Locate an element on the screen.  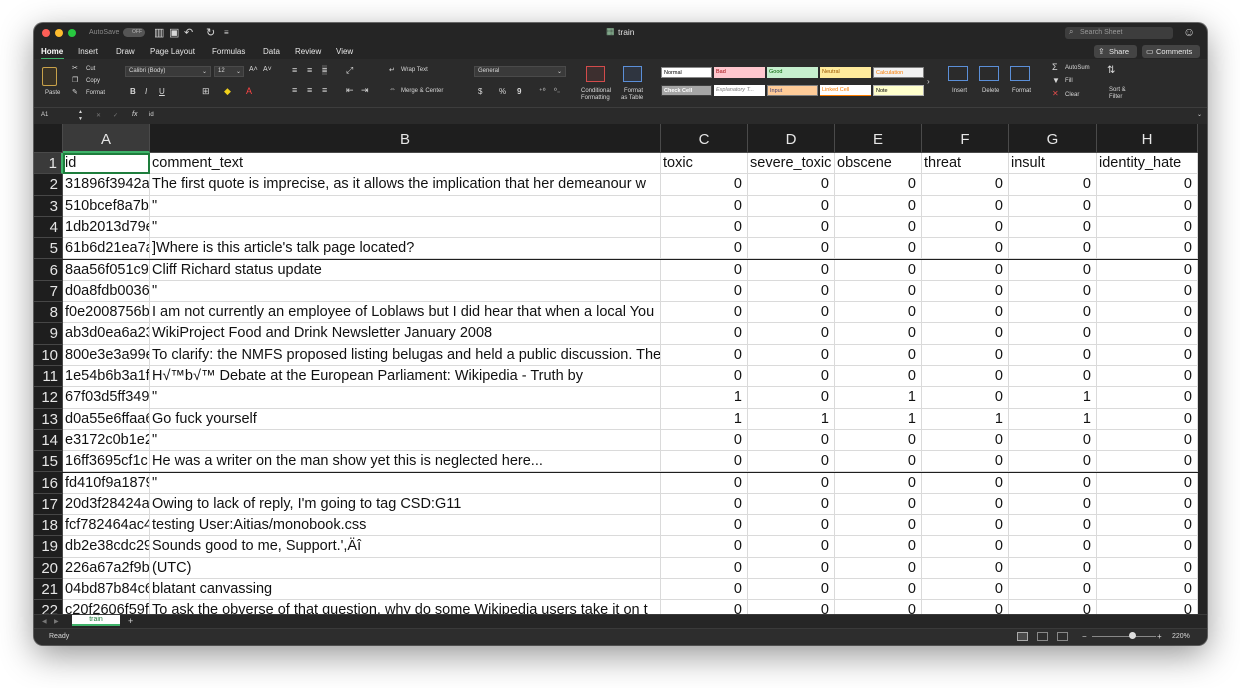
cell-id: 61b6d21ea7a is located at coordinates (106, 249).